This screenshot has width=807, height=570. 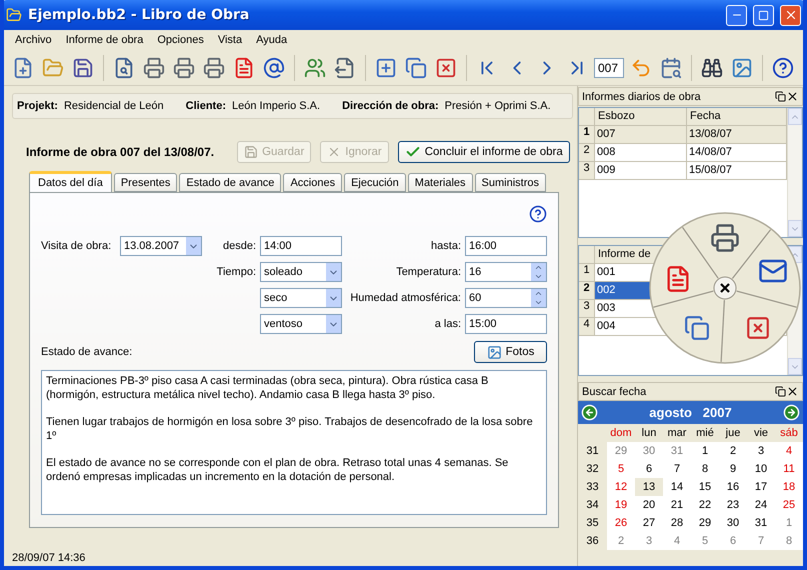 I want to click on field-label: Visita de obra:, so click(x=76, y=246).